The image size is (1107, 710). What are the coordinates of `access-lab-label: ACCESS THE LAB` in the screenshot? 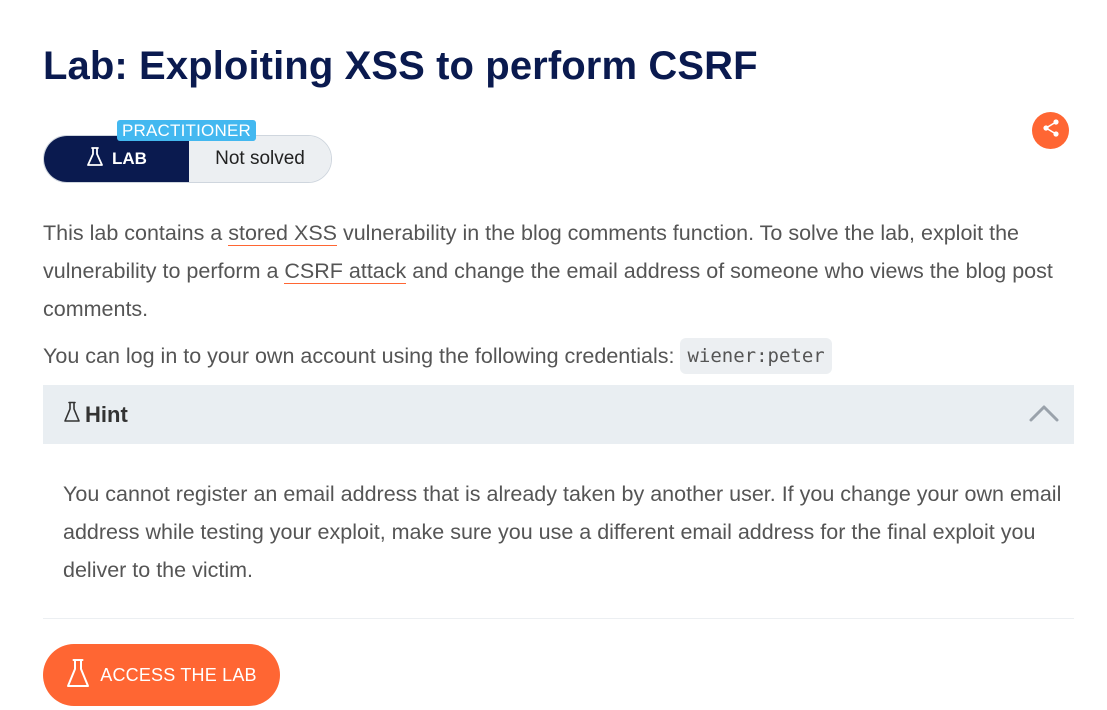 It's located at (178, 674).